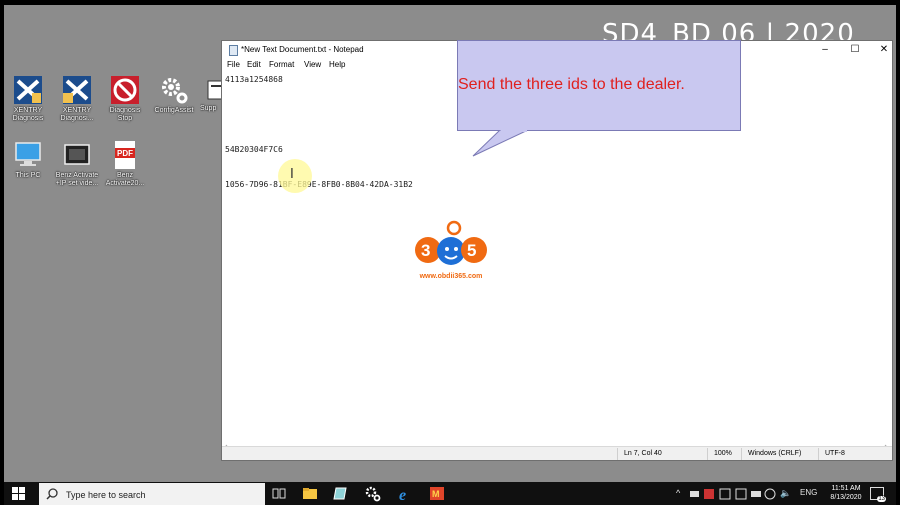 This screenshot has width=900, height=505. I want to click on diagnosis-stop-icon, so click(125, 90).